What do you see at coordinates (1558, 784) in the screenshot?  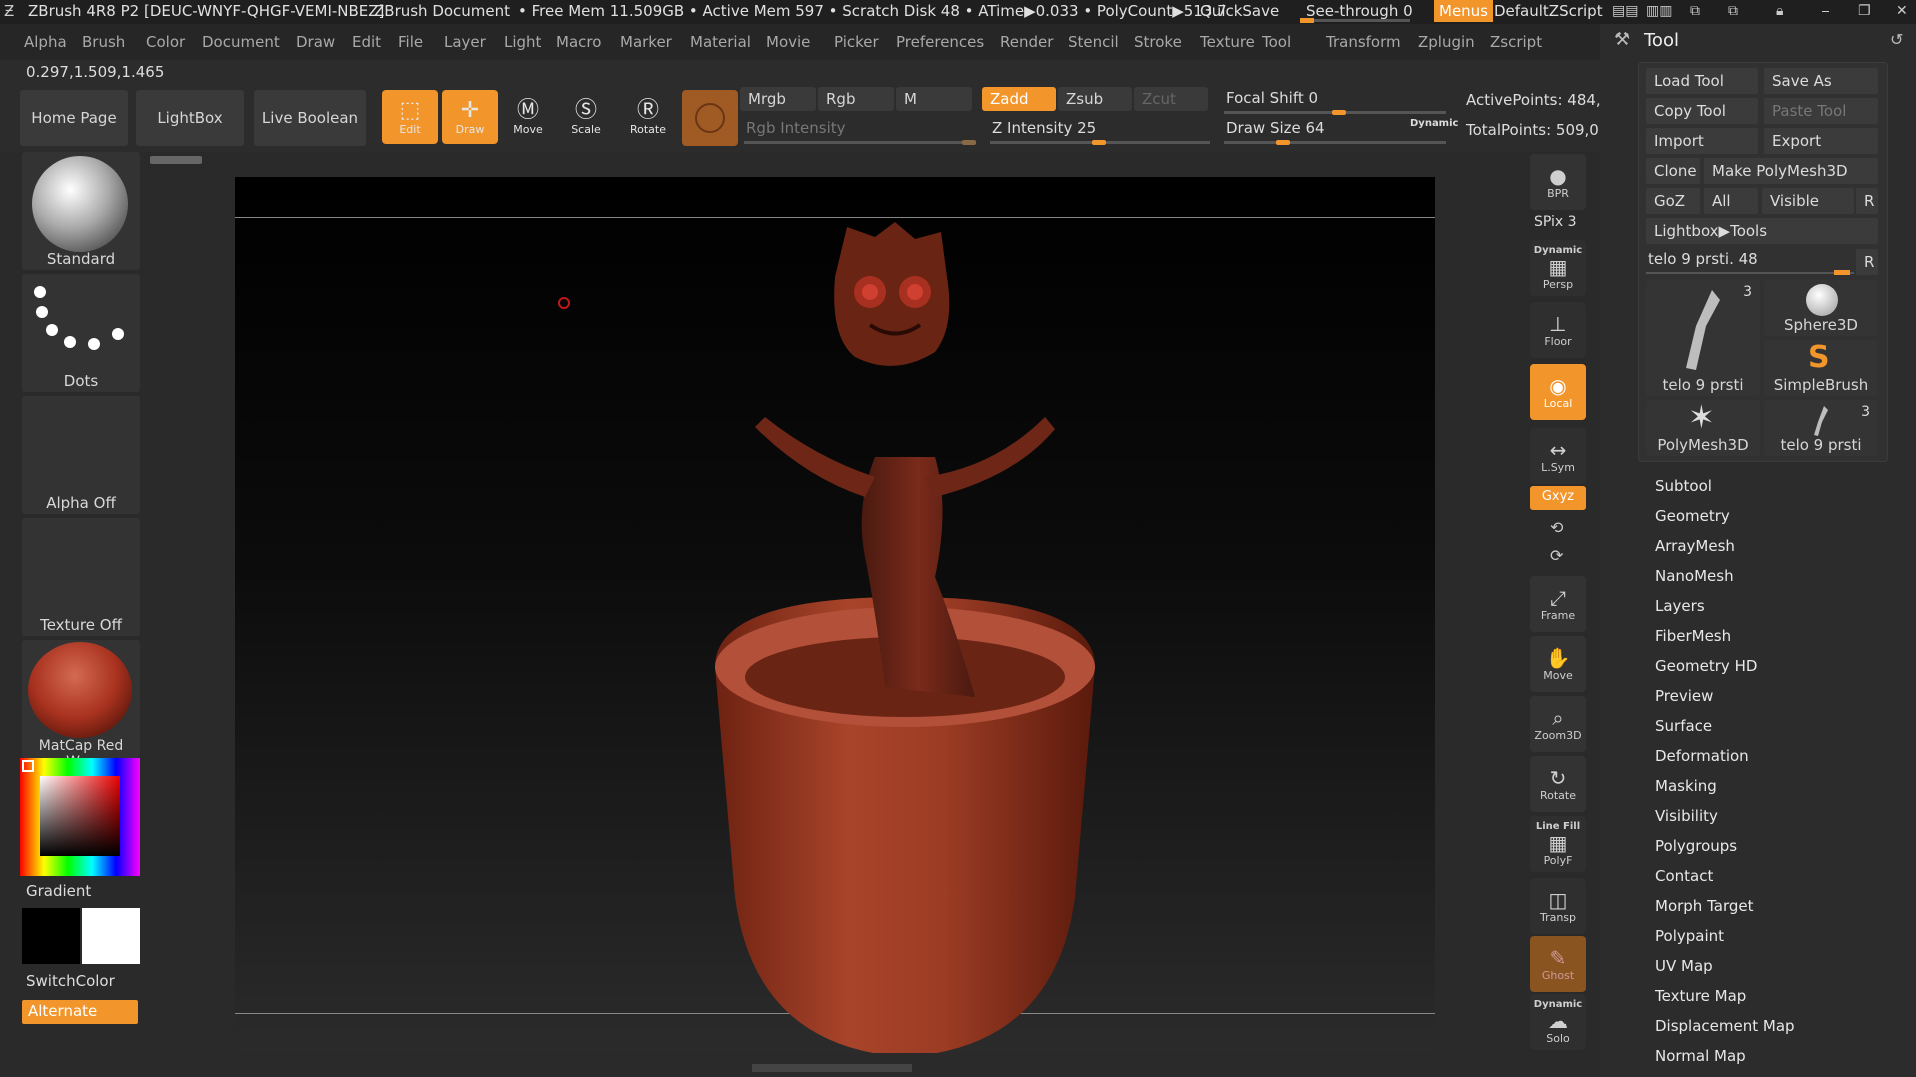 I see `rotate-view-button: ↻ Rotate` at bounding box center [1558, 784].